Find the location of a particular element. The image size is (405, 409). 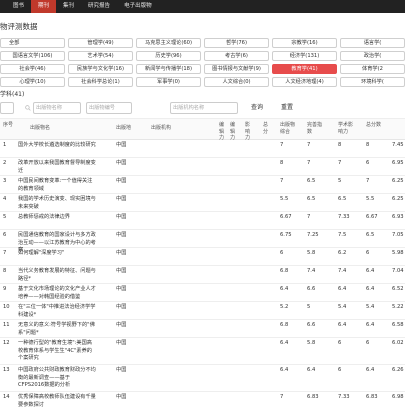

table-row: 1 国外大学校长遴选制度的比较研究 中国 7 7 8 8 7.45 is located at coordinates (202, 149).